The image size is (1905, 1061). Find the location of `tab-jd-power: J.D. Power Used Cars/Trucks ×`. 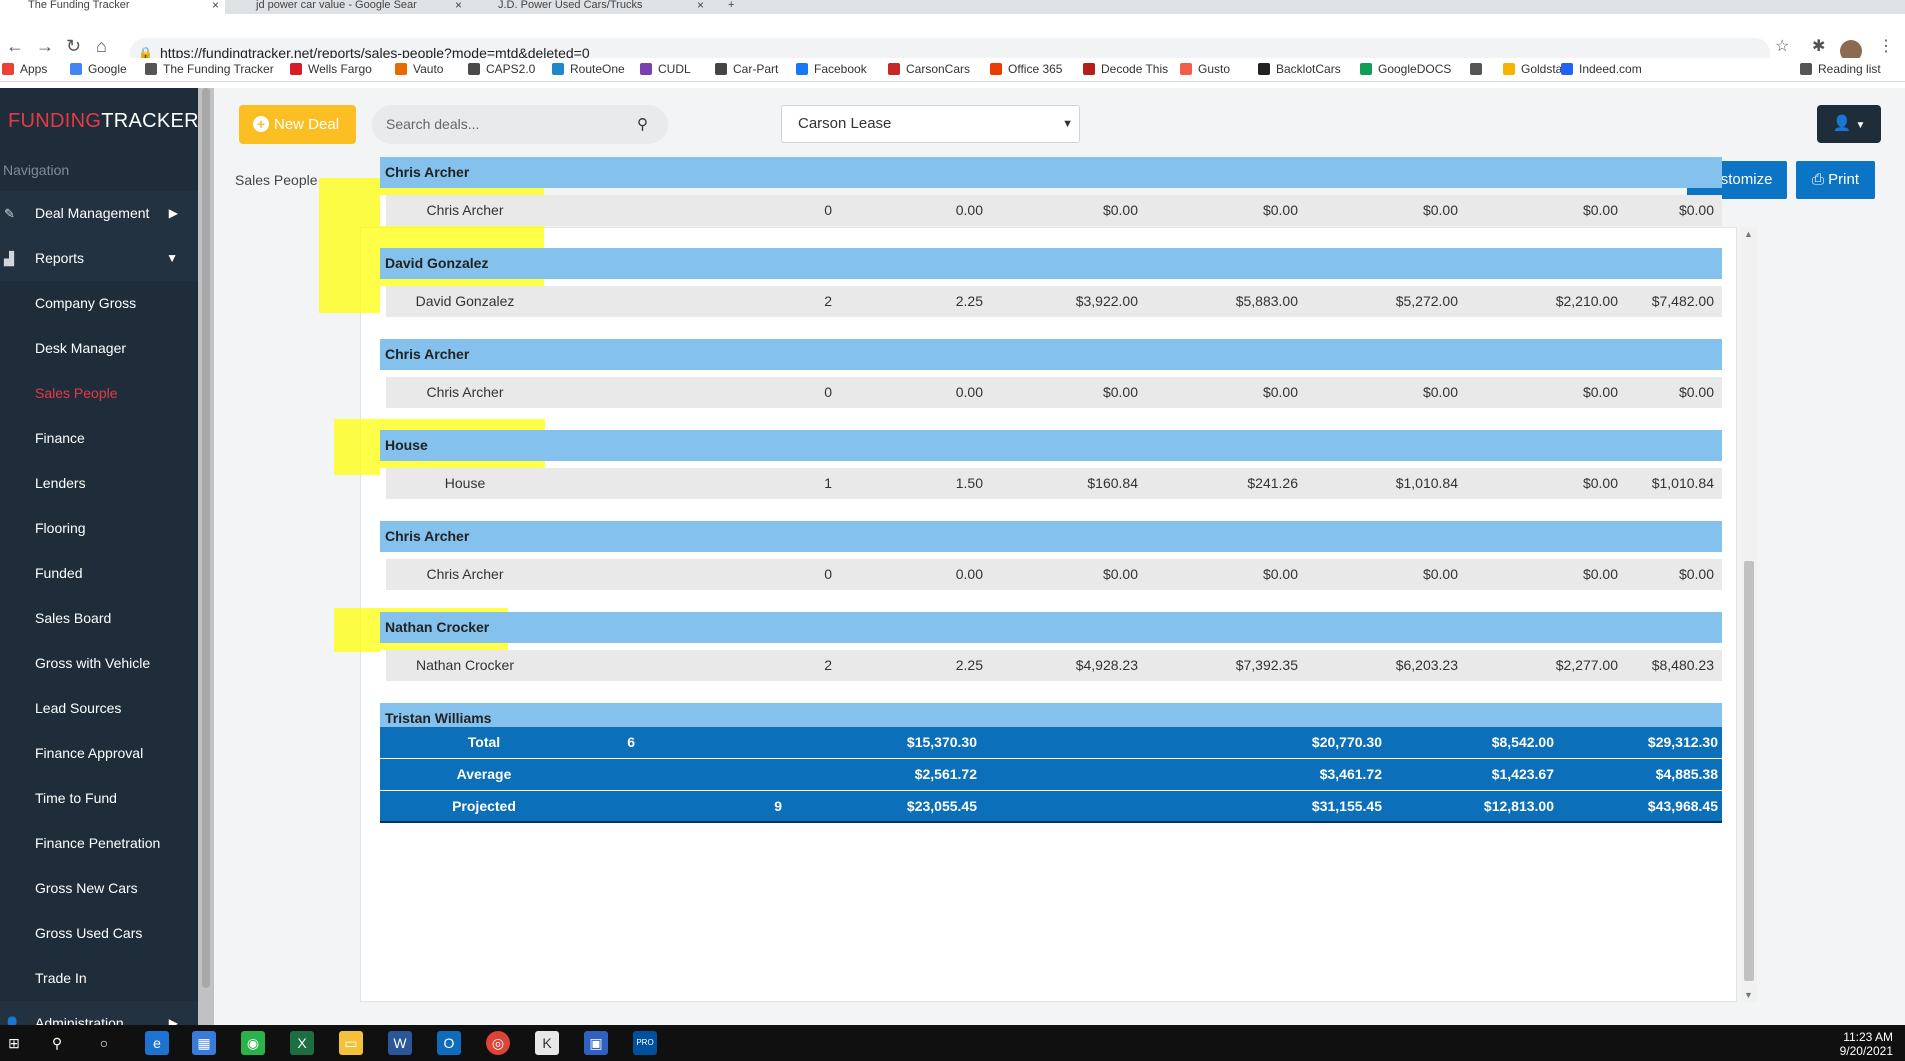

tab-jd-power: J.D. Power Used Cars/Trucks × is located at coordinates (590, 7).